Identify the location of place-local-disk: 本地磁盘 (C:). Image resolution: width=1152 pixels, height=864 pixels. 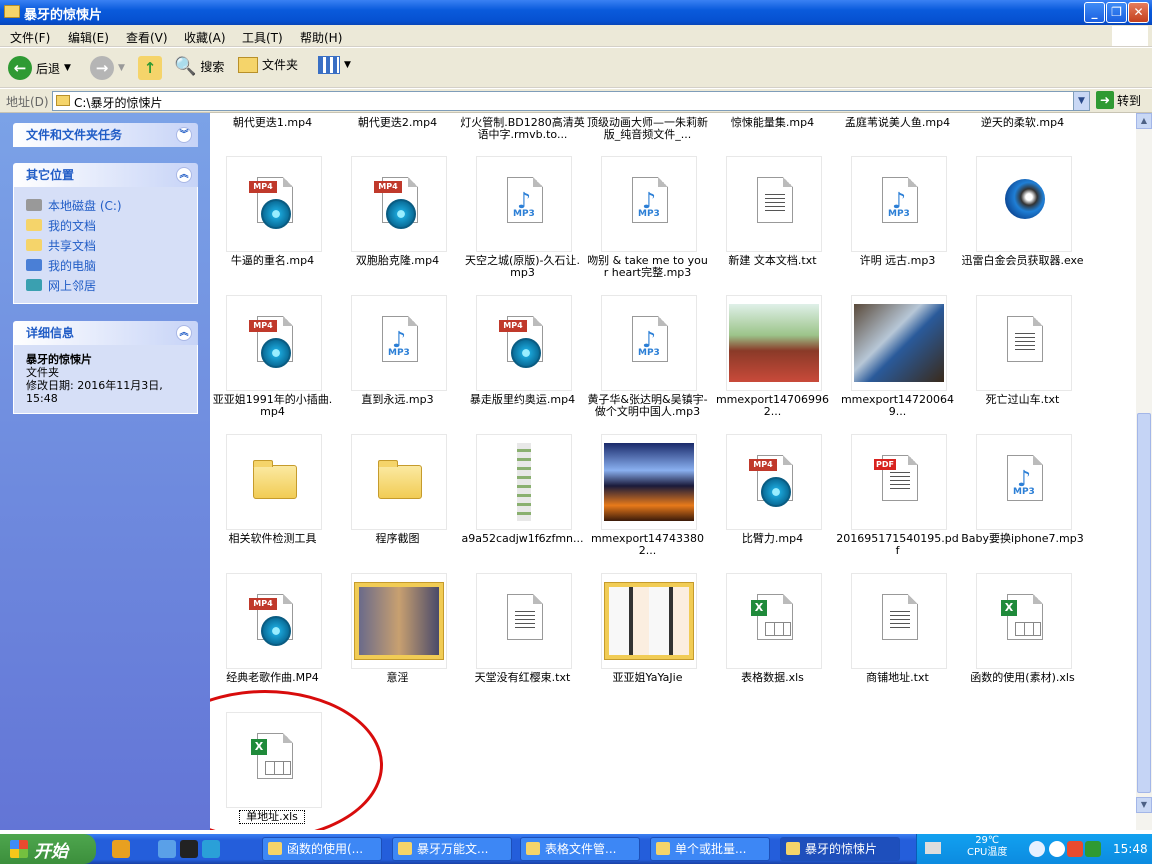
(105, 205).